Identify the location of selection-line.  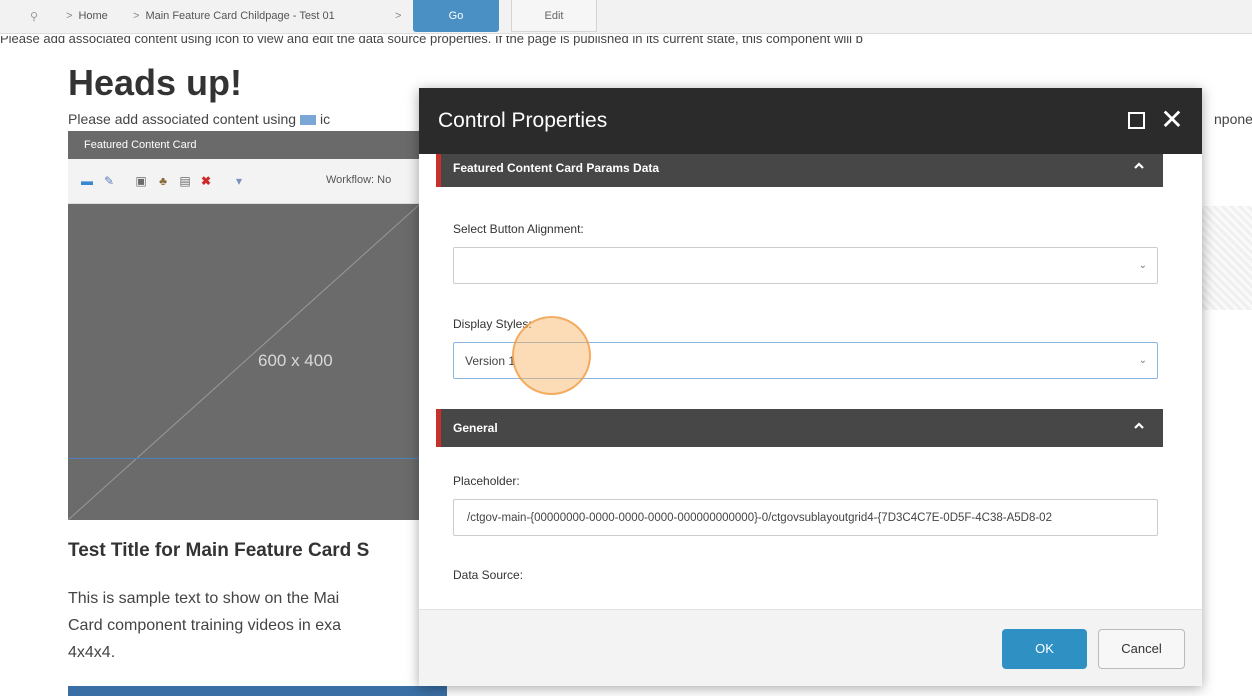
(244, 458).